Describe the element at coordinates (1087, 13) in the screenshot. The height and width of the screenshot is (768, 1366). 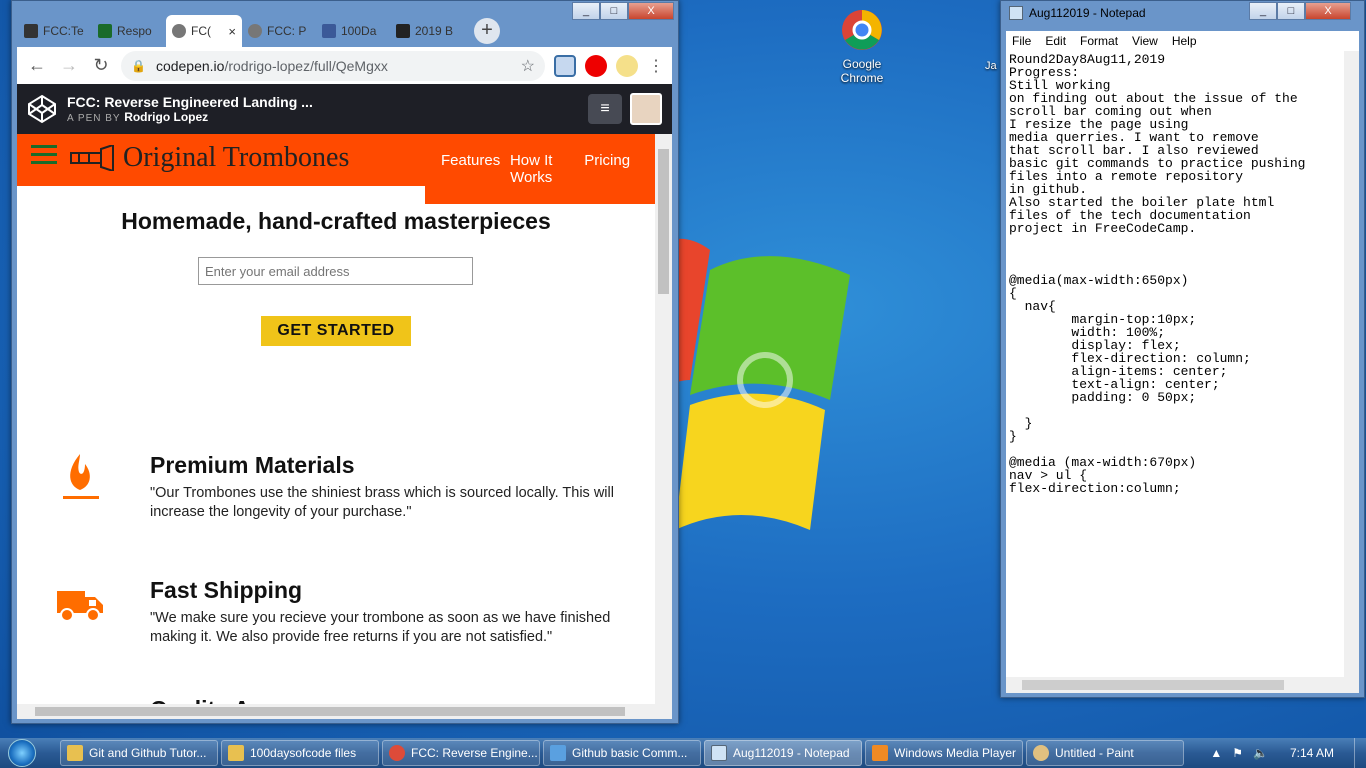
I see `window-title: Aug112019 - Notepad` at that location.